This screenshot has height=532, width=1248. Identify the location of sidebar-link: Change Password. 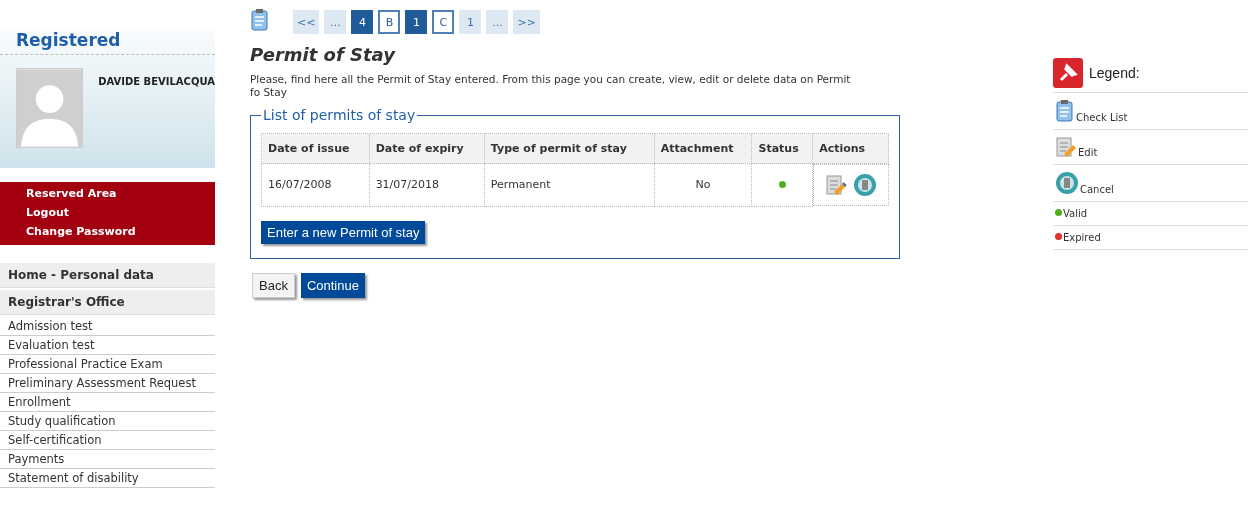
(120, 231).